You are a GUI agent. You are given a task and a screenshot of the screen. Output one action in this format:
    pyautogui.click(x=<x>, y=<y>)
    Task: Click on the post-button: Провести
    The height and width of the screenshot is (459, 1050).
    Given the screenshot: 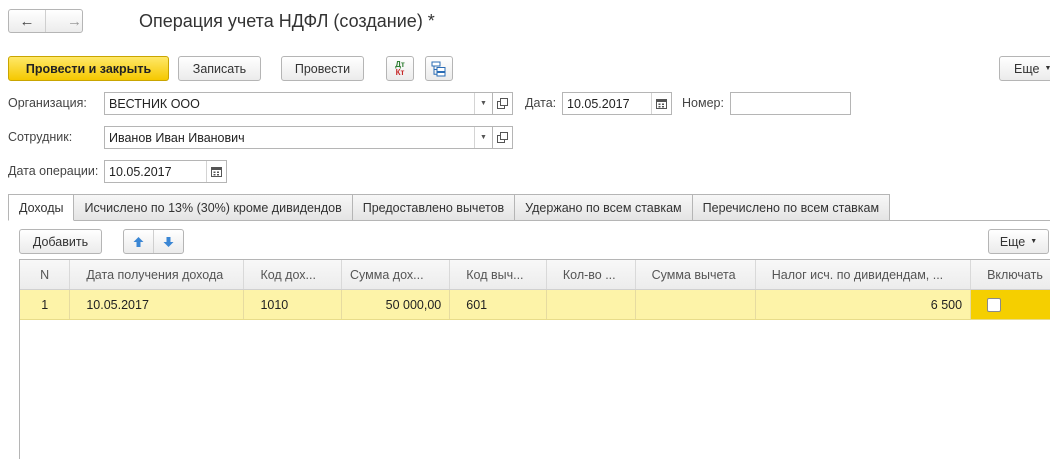 What is the action you would take?
    pyautogui.click(x=322, y=68)
    